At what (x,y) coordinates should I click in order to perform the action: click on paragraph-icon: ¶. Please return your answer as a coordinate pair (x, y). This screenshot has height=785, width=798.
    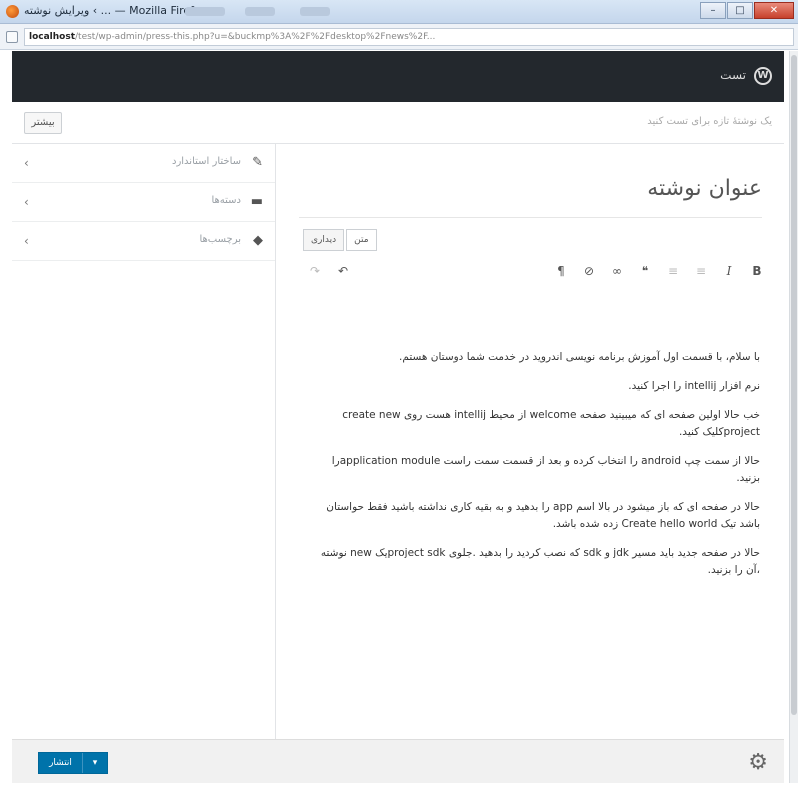
    Looking at the image, I should click on (561, 271).